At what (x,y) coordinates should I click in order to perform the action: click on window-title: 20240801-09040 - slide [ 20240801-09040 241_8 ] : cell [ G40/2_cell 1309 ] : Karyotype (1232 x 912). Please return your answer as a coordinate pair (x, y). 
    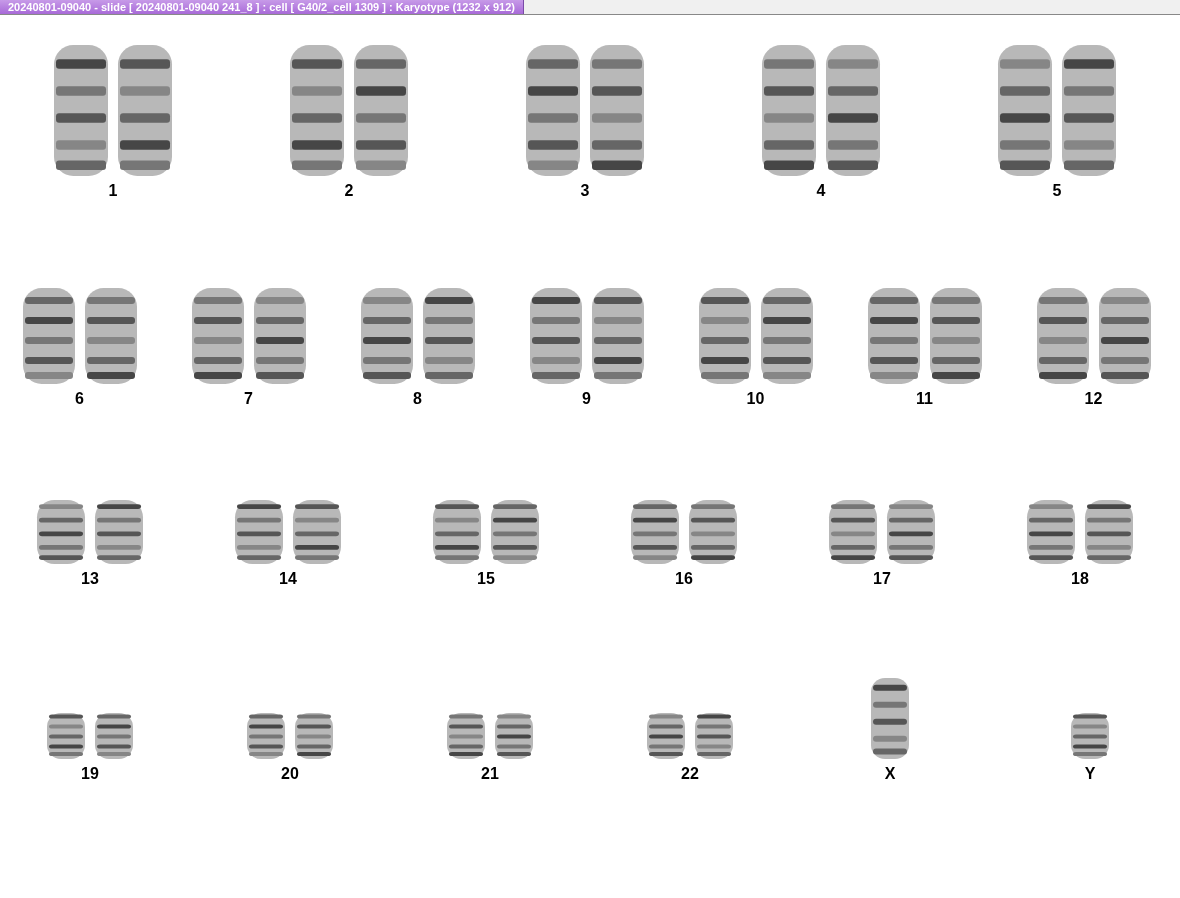
    Looking at the image, I should click on (262, 7).